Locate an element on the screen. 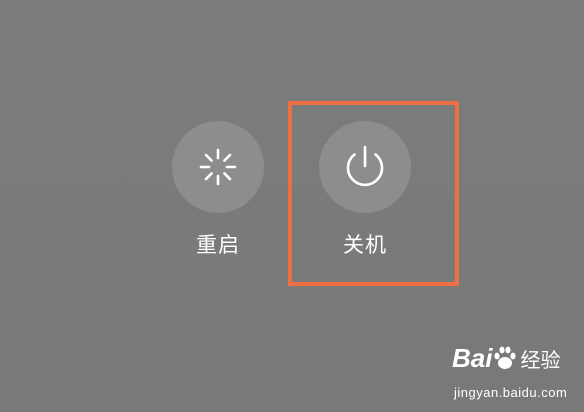 Image resolution: width=584 pixels, height=412 pixels. watermark-url: jingyan.baidu.com is located at coordinates (511, 392).